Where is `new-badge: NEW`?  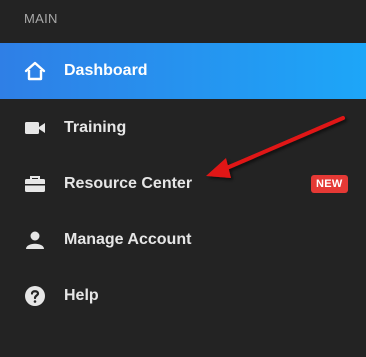 new-badge: NEW is located at coordinates (329, 184).